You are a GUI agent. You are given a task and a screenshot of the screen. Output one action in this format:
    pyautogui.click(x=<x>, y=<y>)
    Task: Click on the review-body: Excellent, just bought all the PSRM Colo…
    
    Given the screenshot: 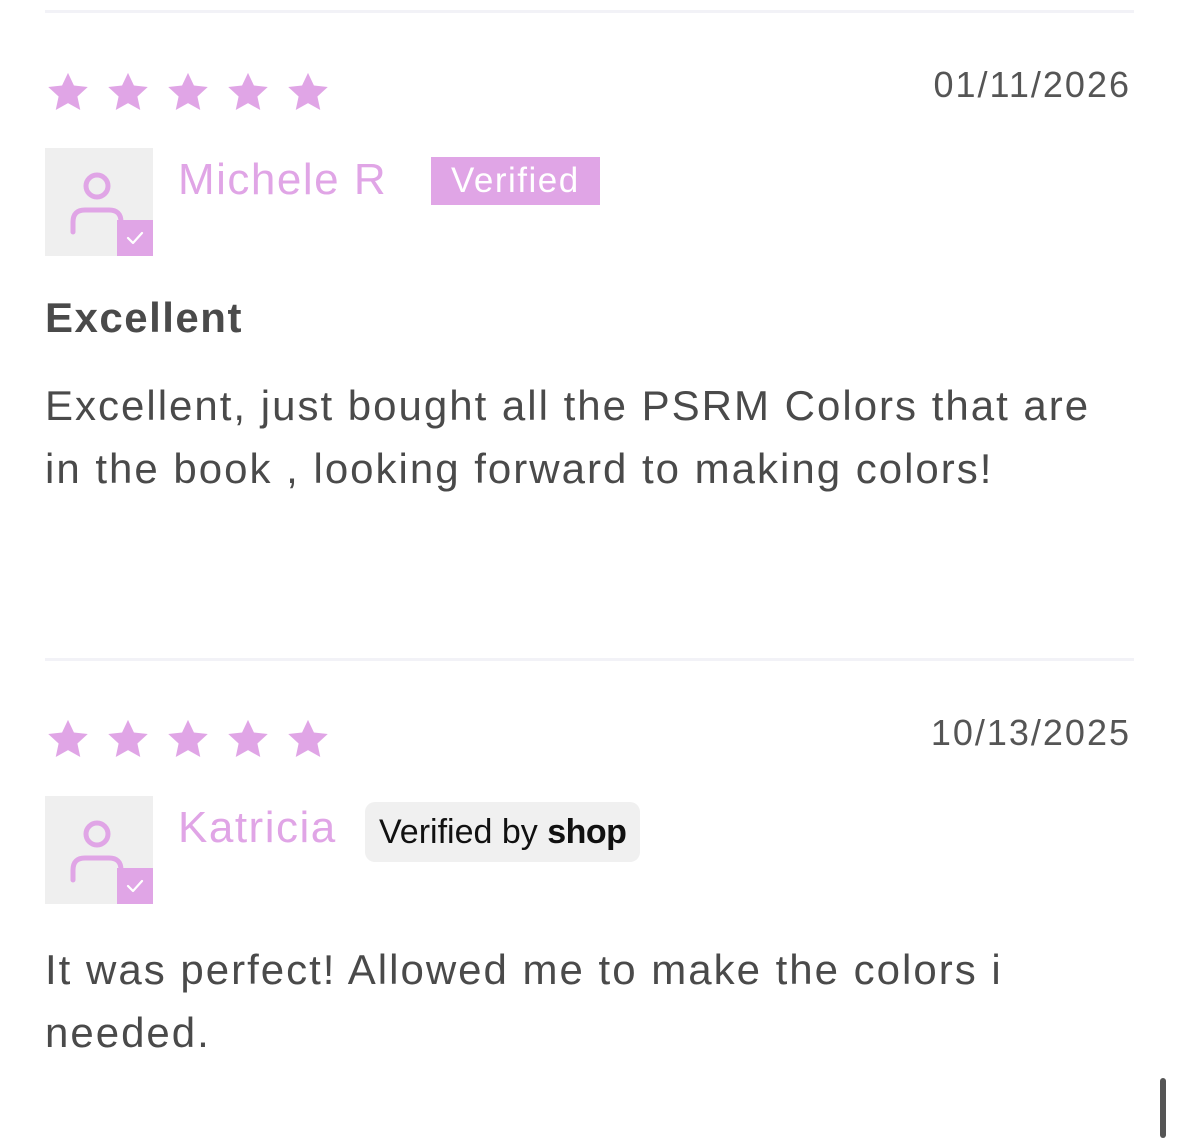 What is the action you would take?
    pyautogui.click(x=568, y=437)
    